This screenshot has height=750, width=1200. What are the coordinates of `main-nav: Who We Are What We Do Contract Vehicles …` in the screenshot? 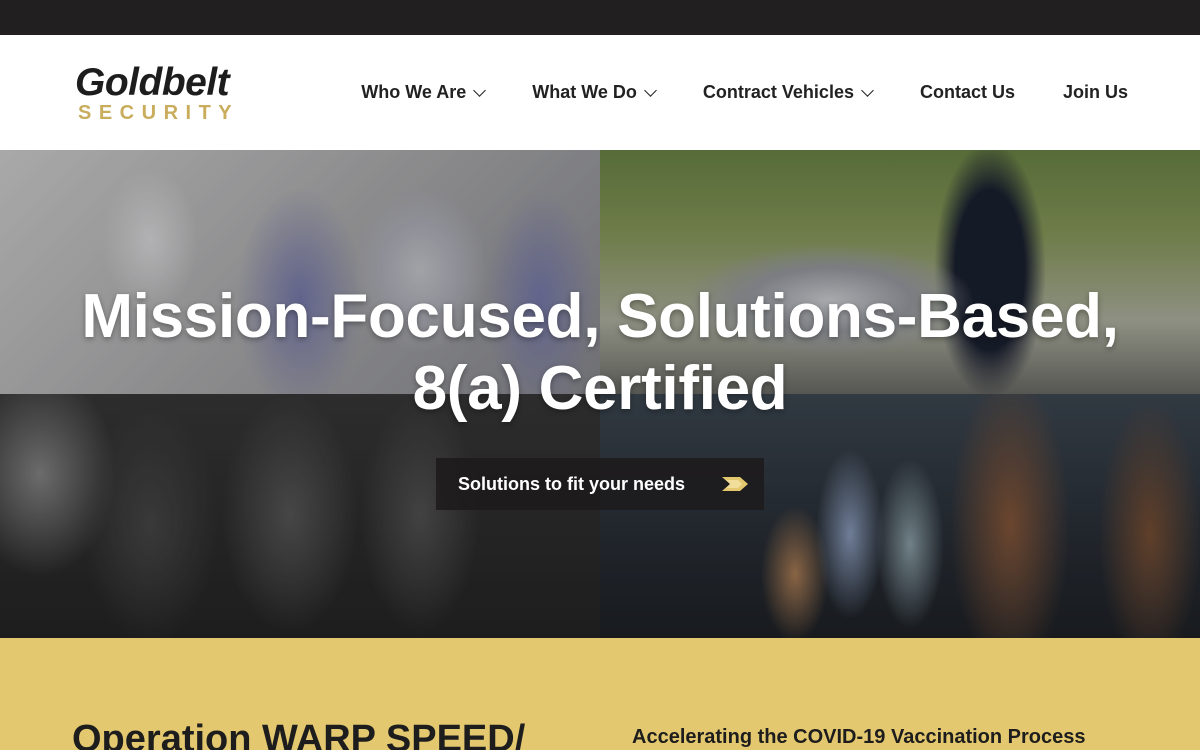 It's located at (744, 92).